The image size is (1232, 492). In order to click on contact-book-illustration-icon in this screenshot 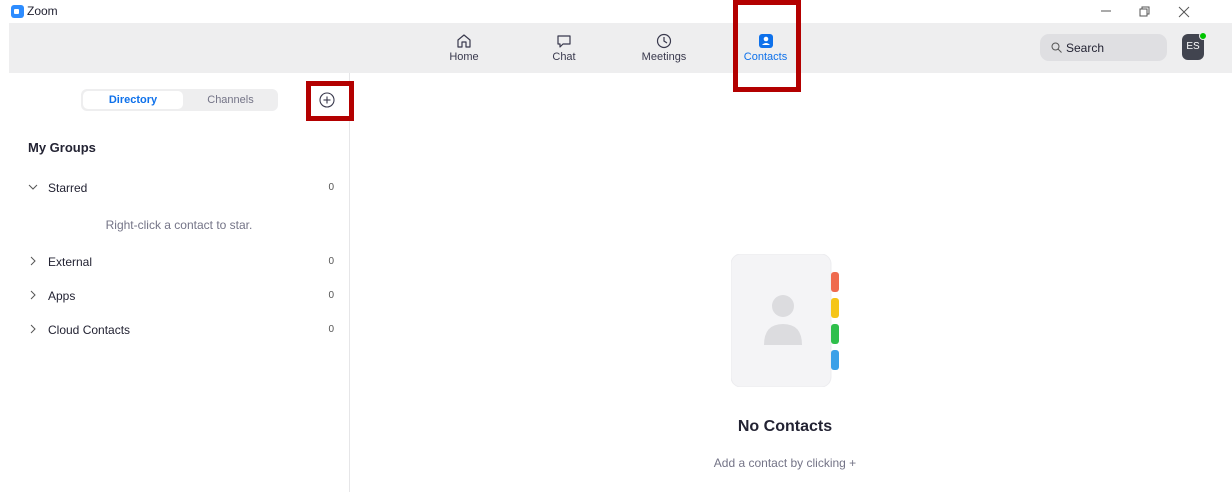, I will do `click(785, 320)`.